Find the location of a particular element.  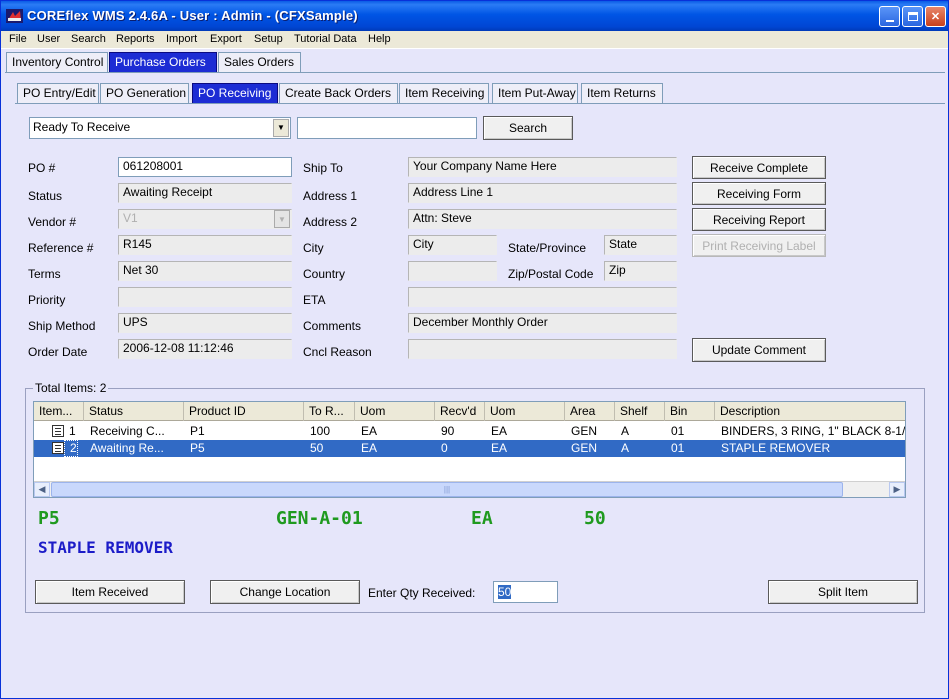

state-field: State is located at coordinates (640, 245).